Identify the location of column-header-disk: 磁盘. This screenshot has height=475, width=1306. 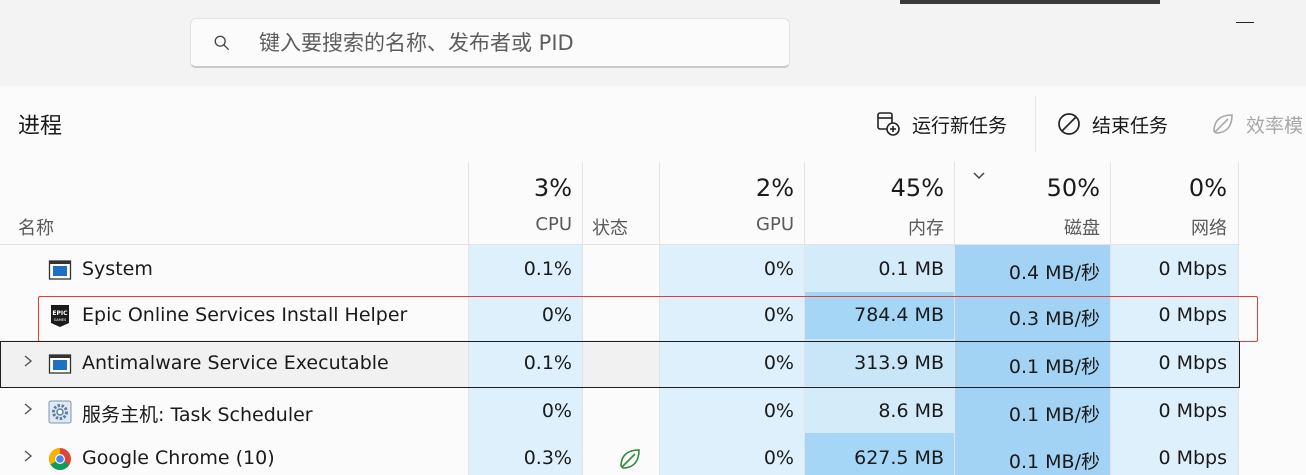
(1027, 227).